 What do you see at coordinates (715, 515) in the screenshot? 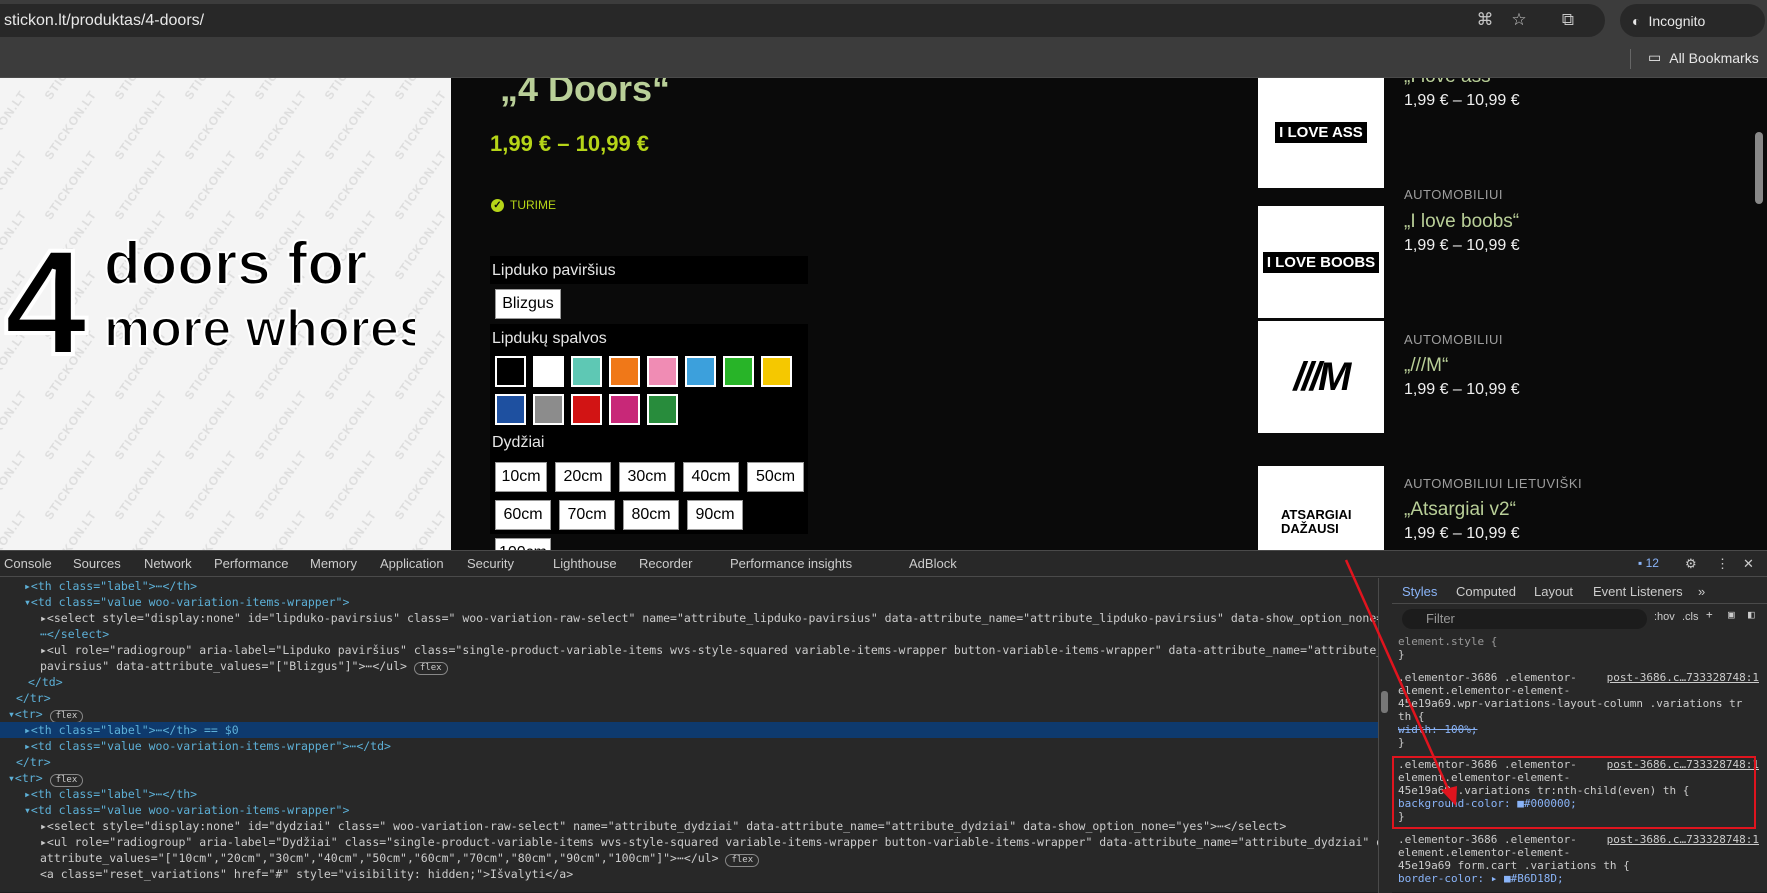
I see `size-option-button: 90cm` at bounding box center [715, 515].